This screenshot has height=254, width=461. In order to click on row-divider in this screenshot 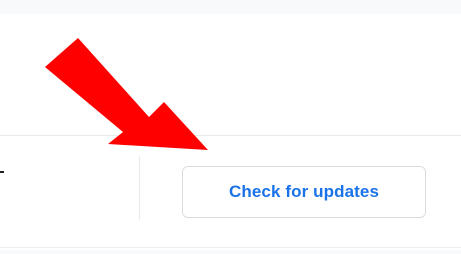, I will do `click(230, 135)`.